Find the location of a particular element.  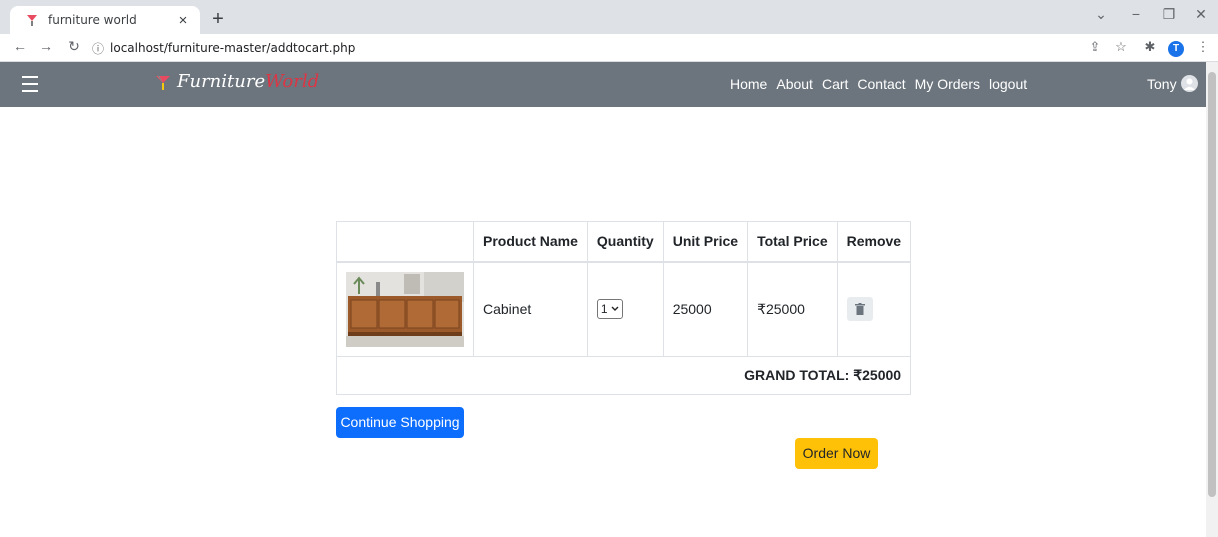

chevron-down-icon is located at coordinates (615, 309).